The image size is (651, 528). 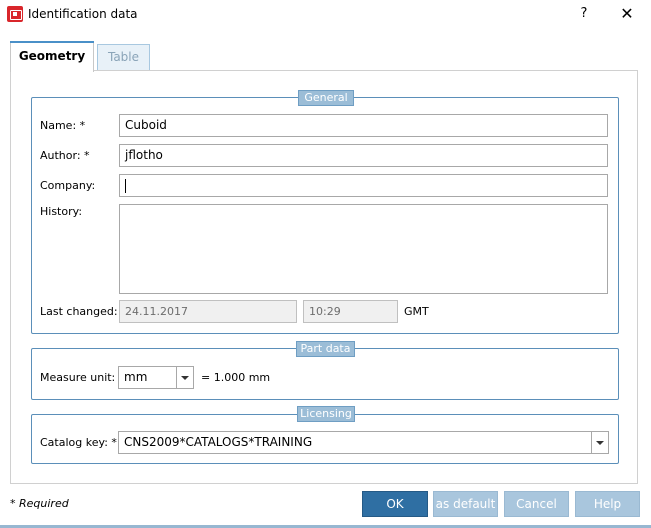 What do you see at coordinates (627, 14) in the screenshot?
I see `close-icon: ✕` at bounding box center [627, 14].